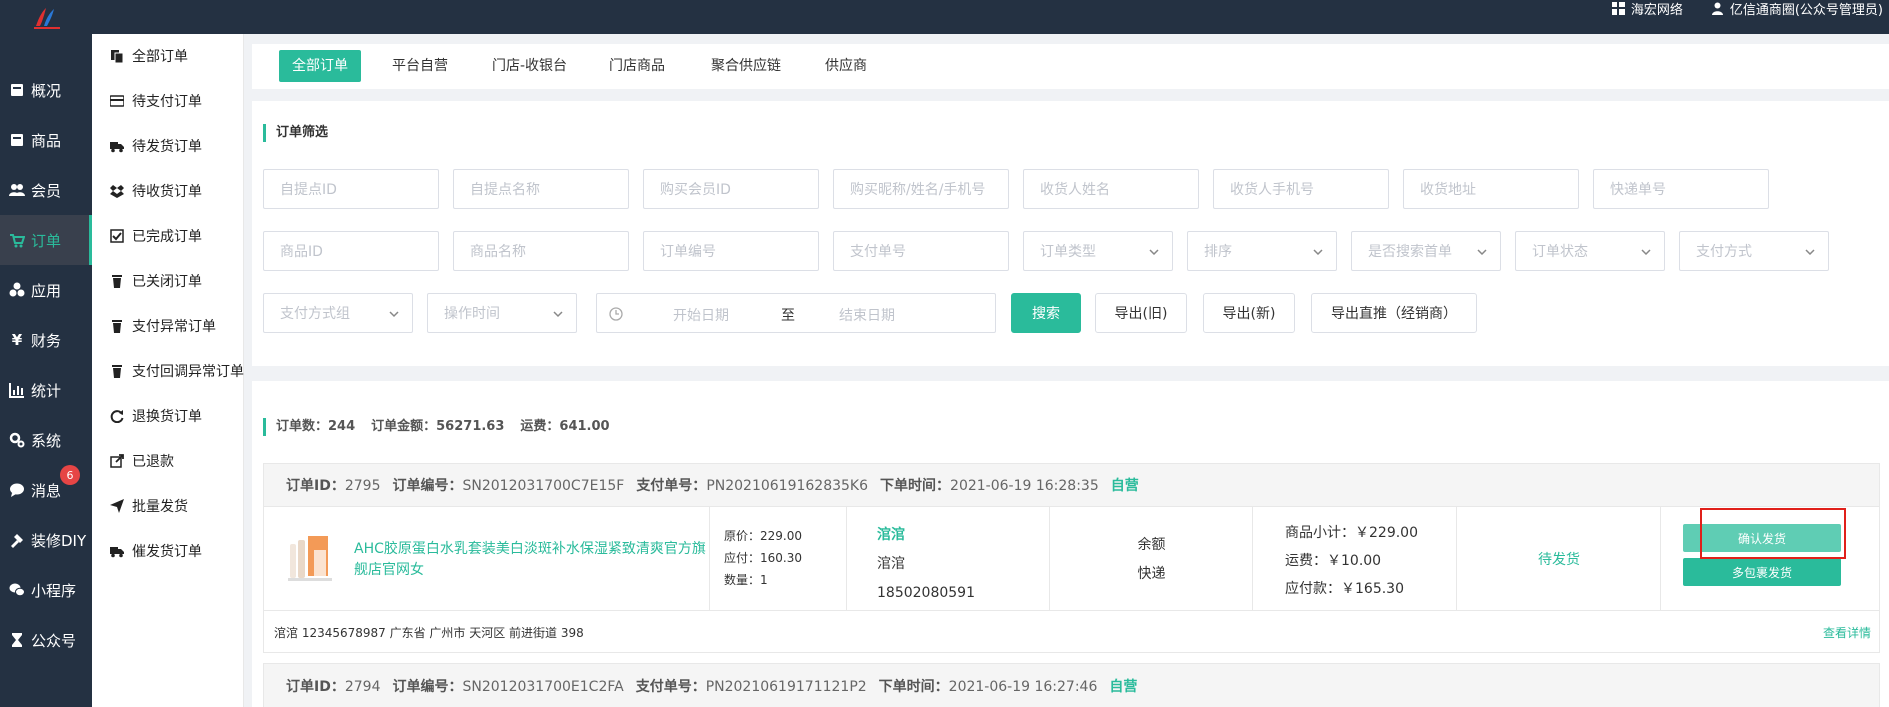 The height and width of the screenshot is (707, 1889). Describe the element at coordinates (746, 580) in the screenshot. I see `quantity: 数量：1` at that location.